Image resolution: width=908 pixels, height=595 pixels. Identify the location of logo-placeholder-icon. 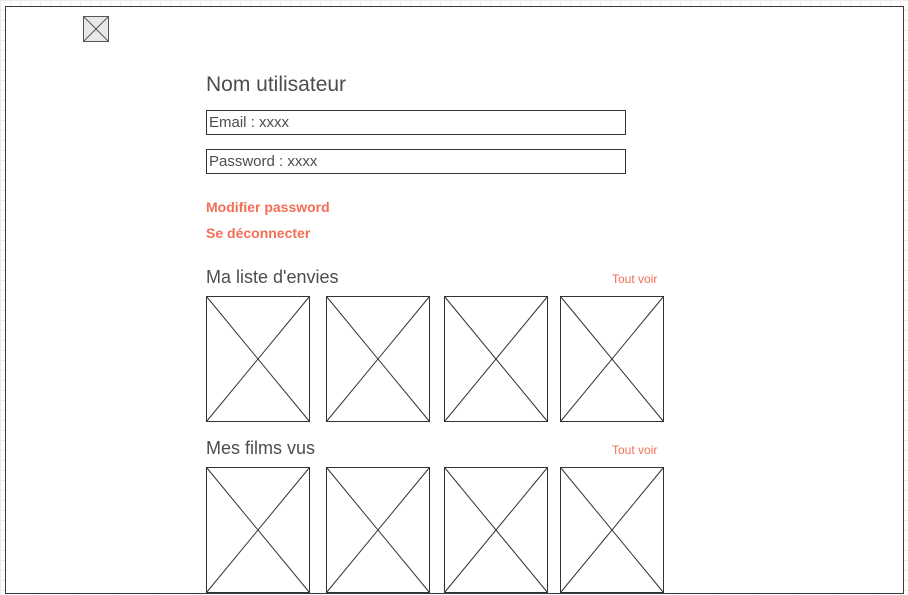
(96, 29).